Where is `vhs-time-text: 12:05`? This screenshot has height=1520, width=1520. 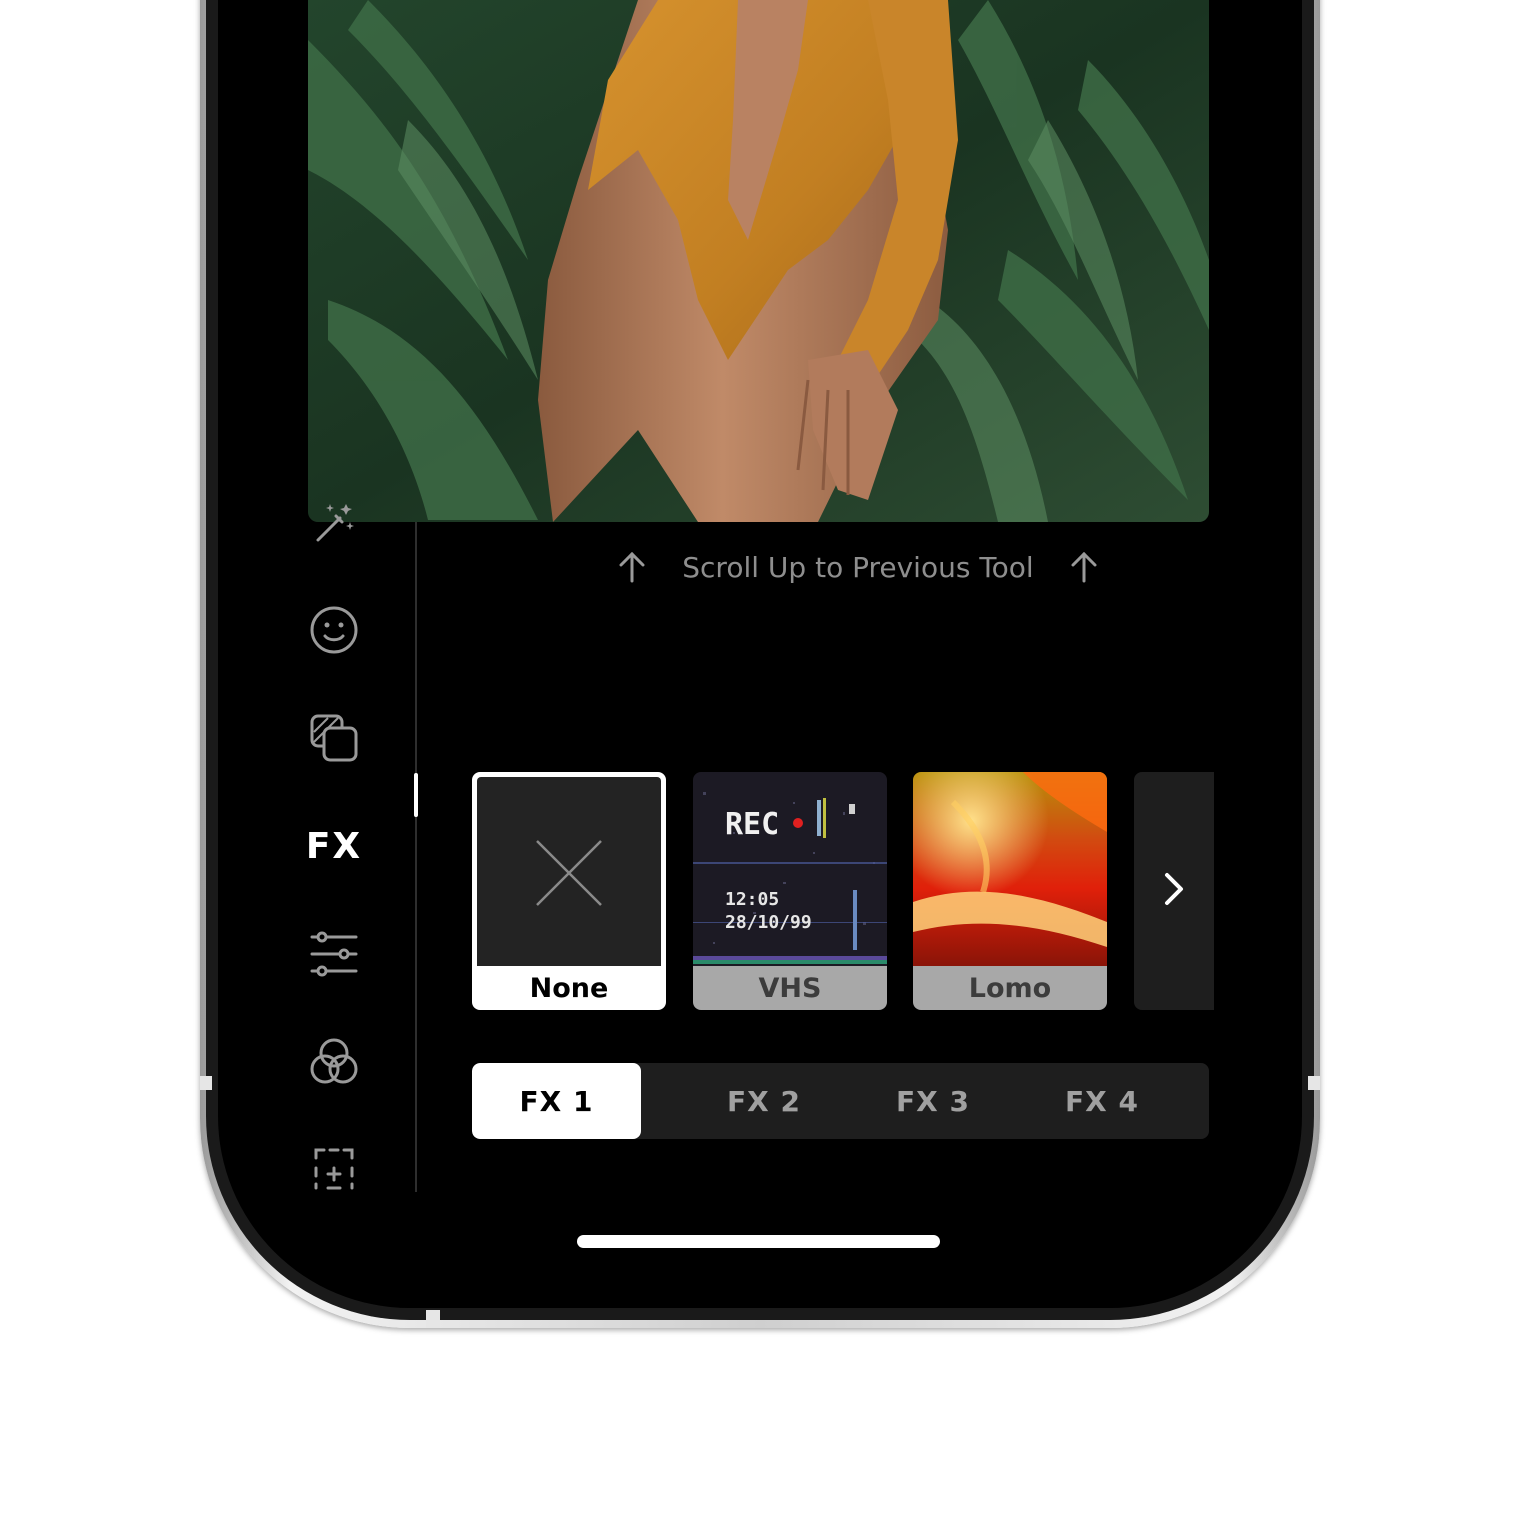 vhs-time-text: 12:05 is located at coordinates (752, 899).